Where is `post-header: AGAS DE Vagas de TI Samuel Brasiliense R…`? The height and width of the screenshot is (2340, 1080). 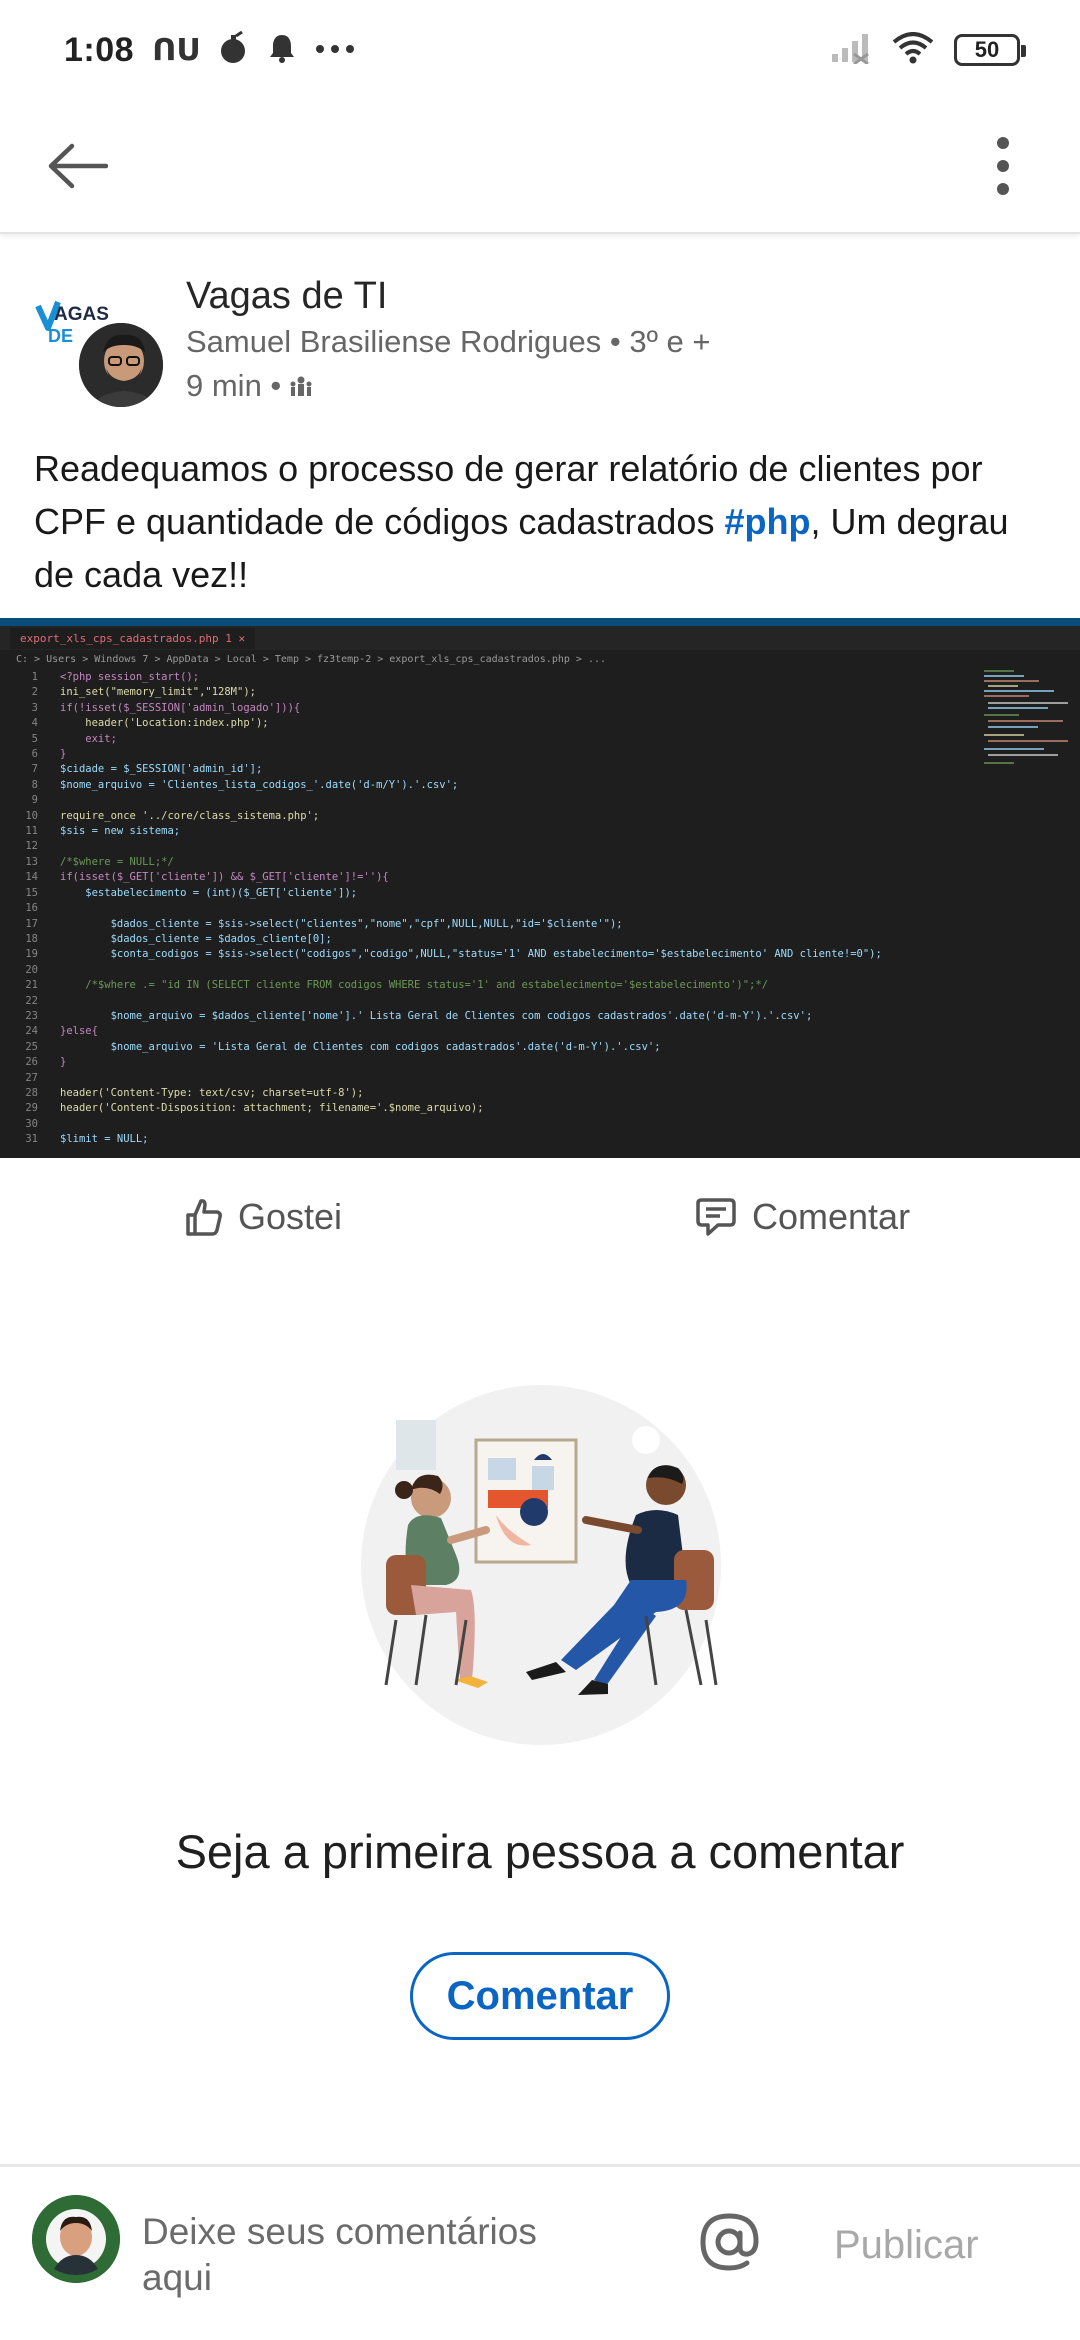 post-header: AGAS DE Vagas de TI Samuel Brasiliense R… is located at coordinates (539, 345).